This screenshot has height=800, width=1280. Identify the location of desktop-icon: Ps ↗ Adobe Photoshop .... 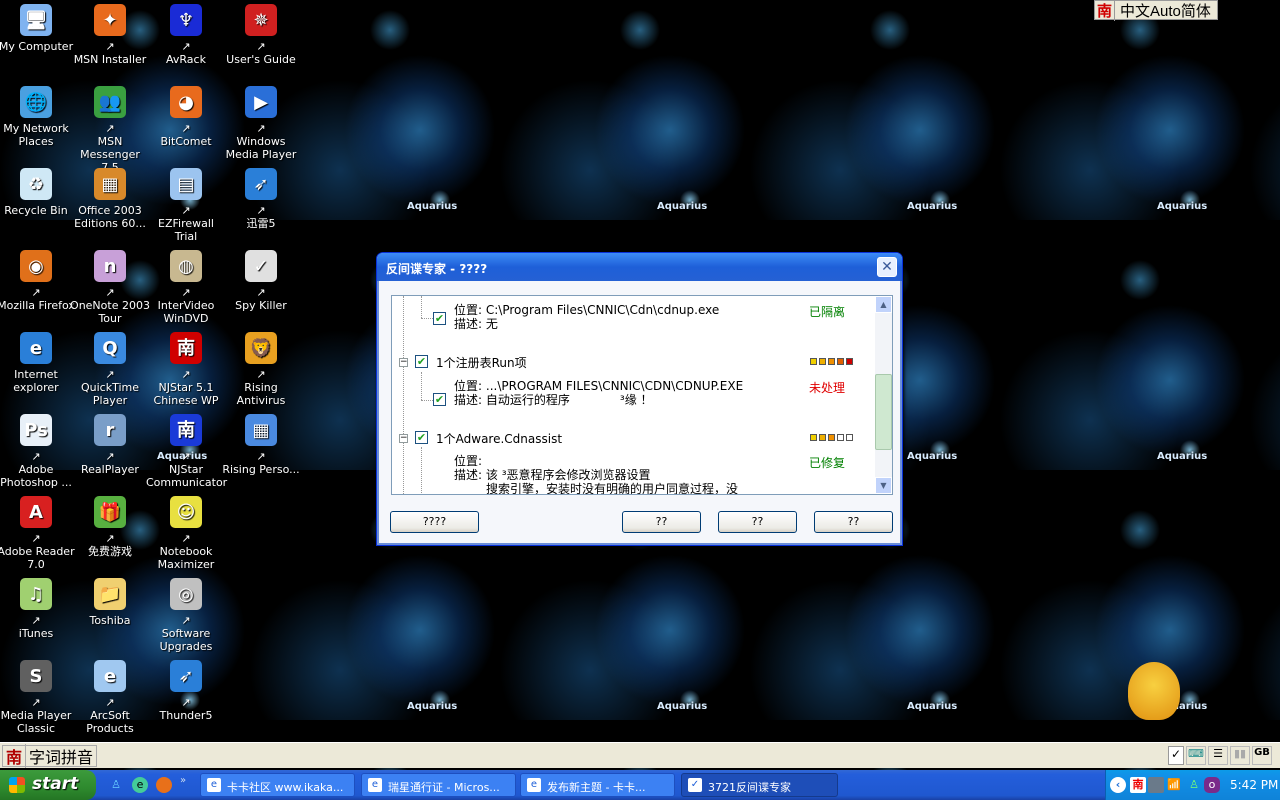
(38, 449).